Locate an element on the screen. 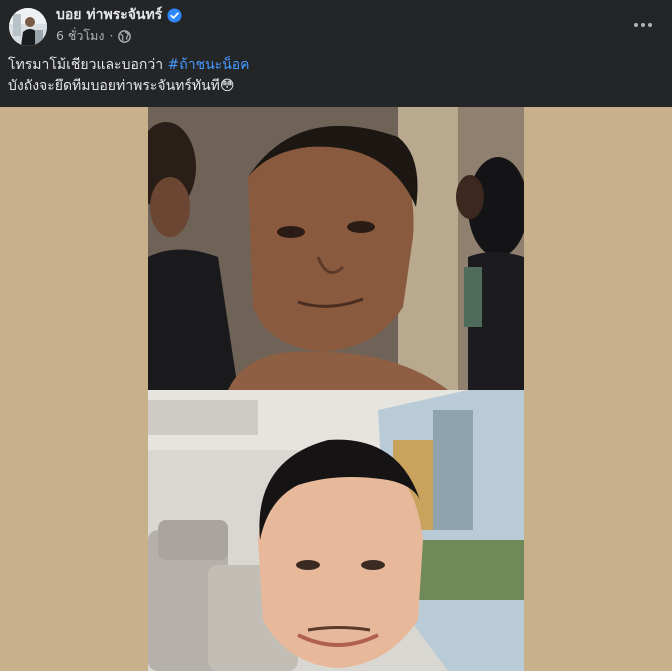 This screenshot has width=672, height=671. caption-text-1: โทรมาโม้เชียวและบอกว่า is located at coordinates (88, 65).